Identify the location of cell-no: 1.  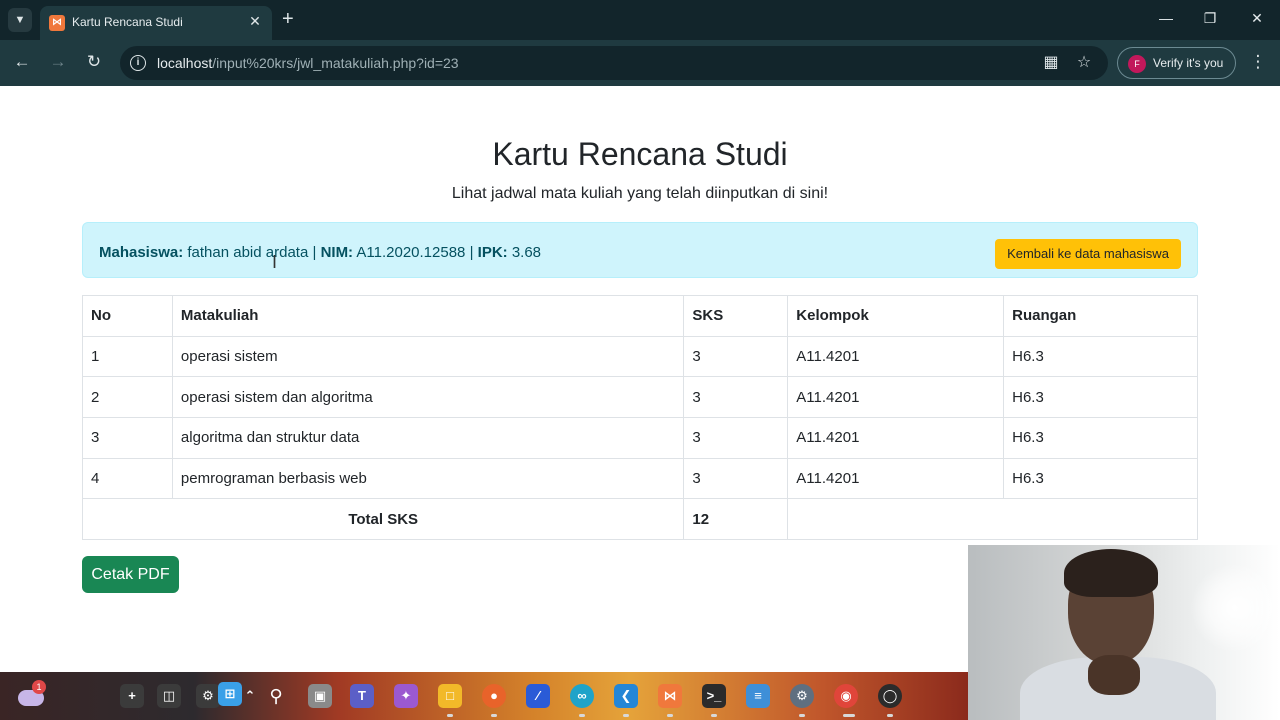
(127, 356).